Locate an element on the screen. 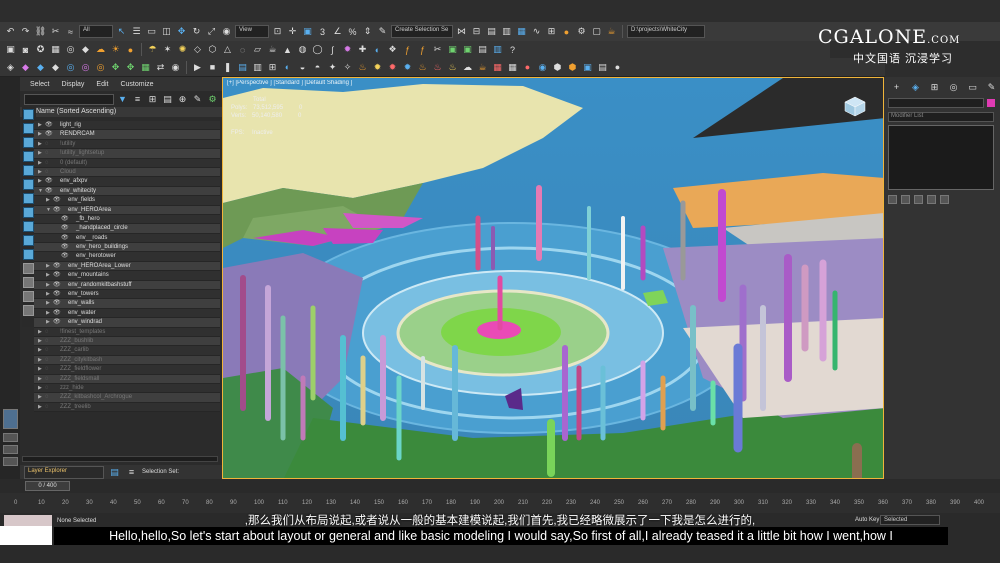 The width and height of the screenshot is (1000, 563). tool-m-icon: ▥ is located at coordinates (257, 67).